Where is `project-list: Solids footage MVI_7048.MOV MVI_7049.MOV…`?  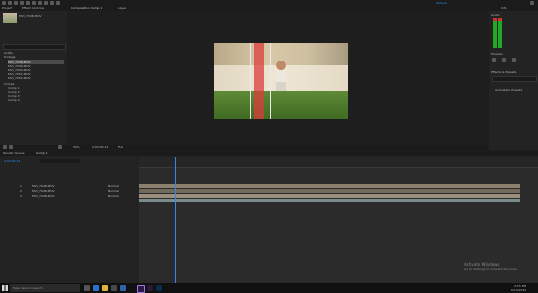 project-list: Solids footage MVI_7048.MOV MVI_7049.MOV… is located at coordinates (33, 79).